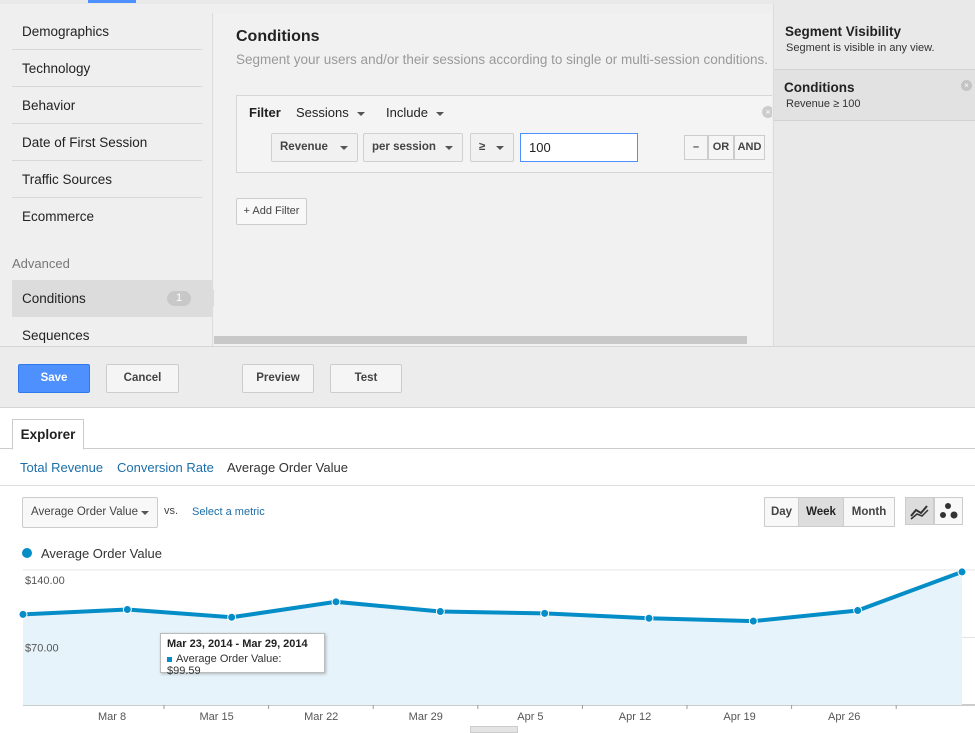  What do you see at coordinates (407, 112) in the screenshot?
I see `include-value: Include` at bounding box center [407, 112].